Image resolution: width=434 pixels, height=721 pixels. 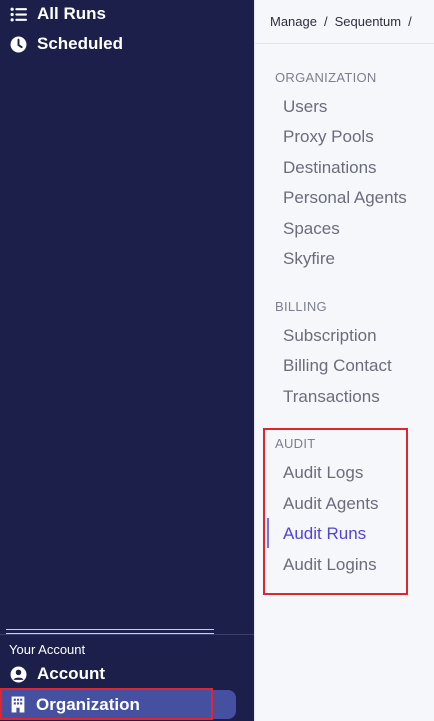 What do you see at coordinates (80, 43) in the screenshot?
I see `nav-scheduled-label: Scheduled` at bounding box center [80, 43].